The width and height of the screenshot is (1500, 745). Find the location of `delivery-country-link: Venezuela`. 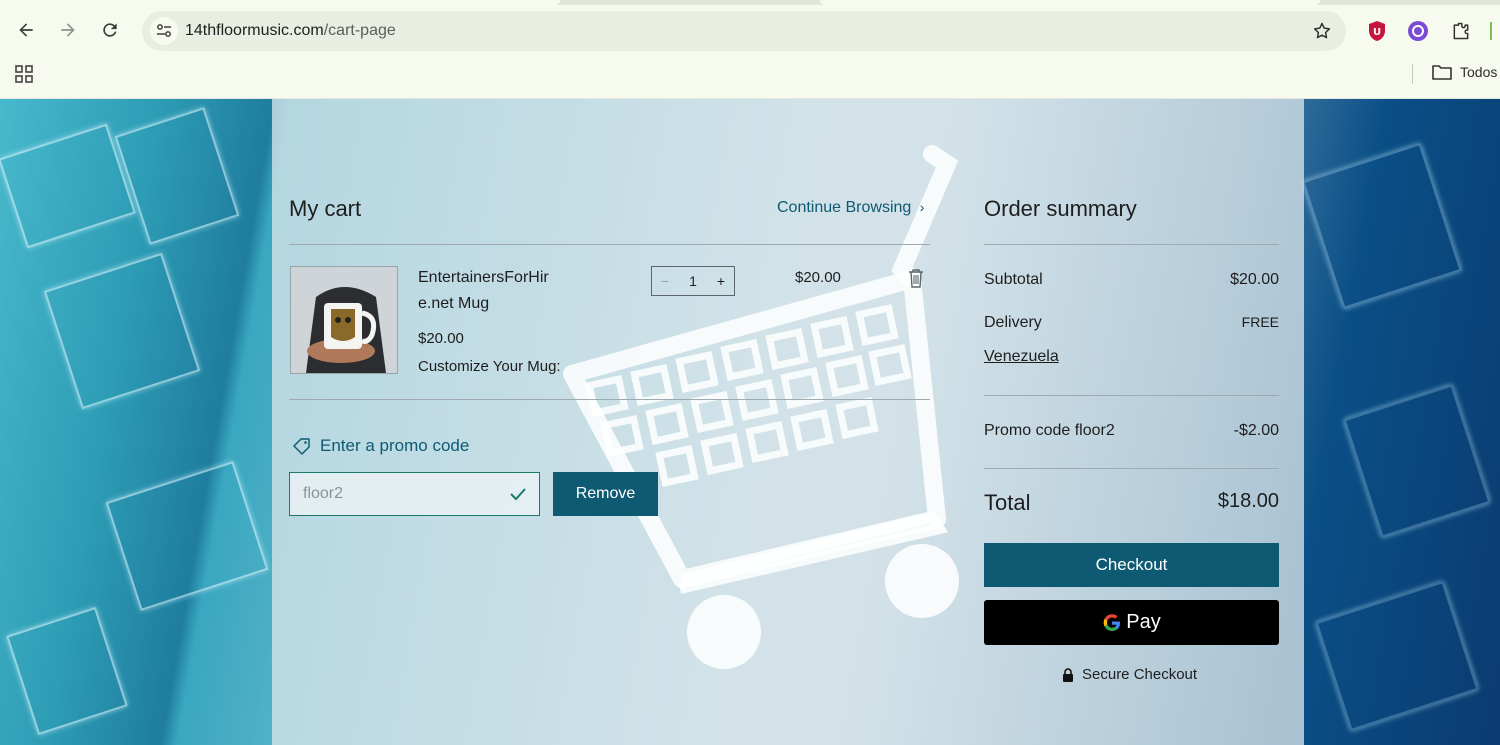

delivery-country-link: Venezuela is located at coordinates (1021, 357).